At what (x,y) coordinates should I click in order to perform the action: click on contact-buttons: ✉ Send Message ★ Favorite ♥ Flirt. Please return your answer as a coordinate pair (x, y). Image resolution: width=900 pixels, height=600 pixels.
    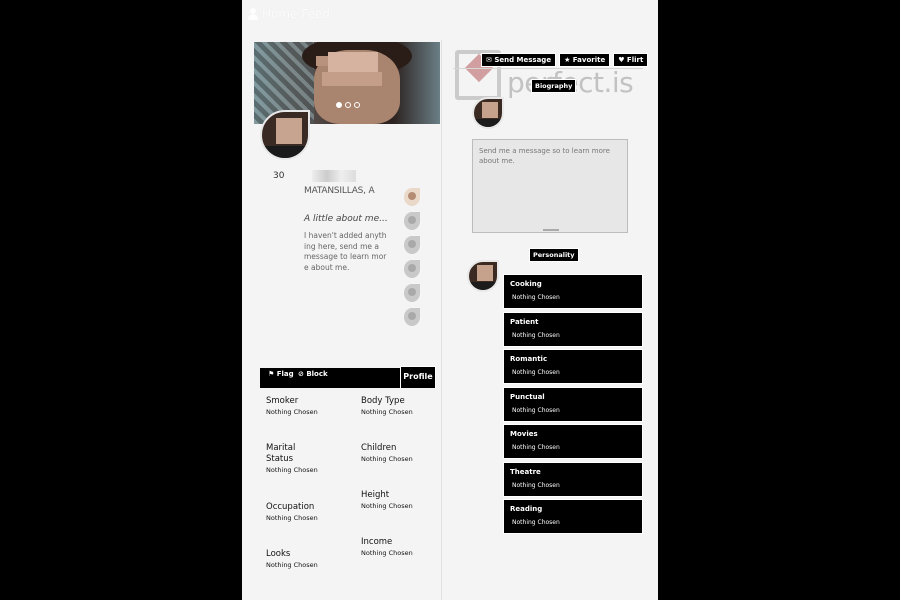
    Looking at the image, I should click on (565, 60).